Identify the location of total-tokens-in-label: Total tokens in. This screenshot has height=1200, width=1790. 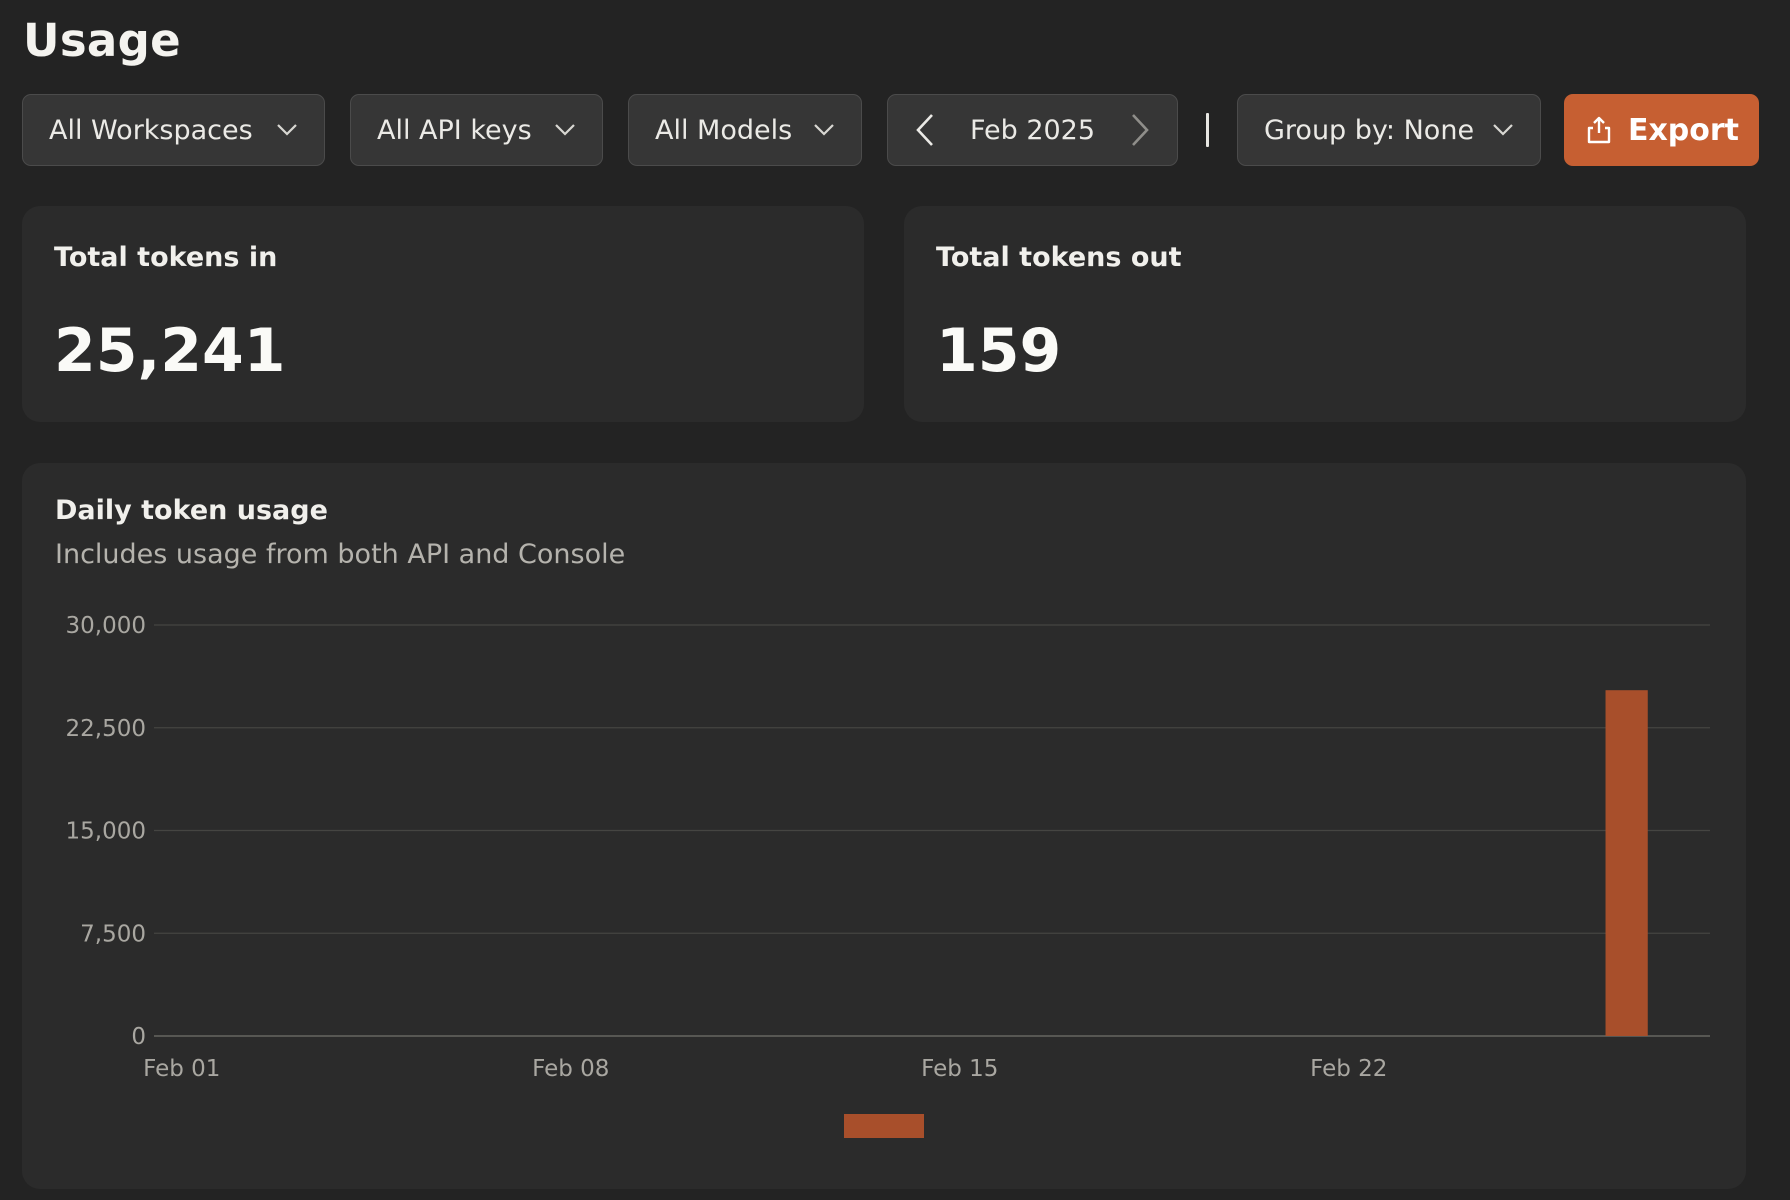
(166, 257).